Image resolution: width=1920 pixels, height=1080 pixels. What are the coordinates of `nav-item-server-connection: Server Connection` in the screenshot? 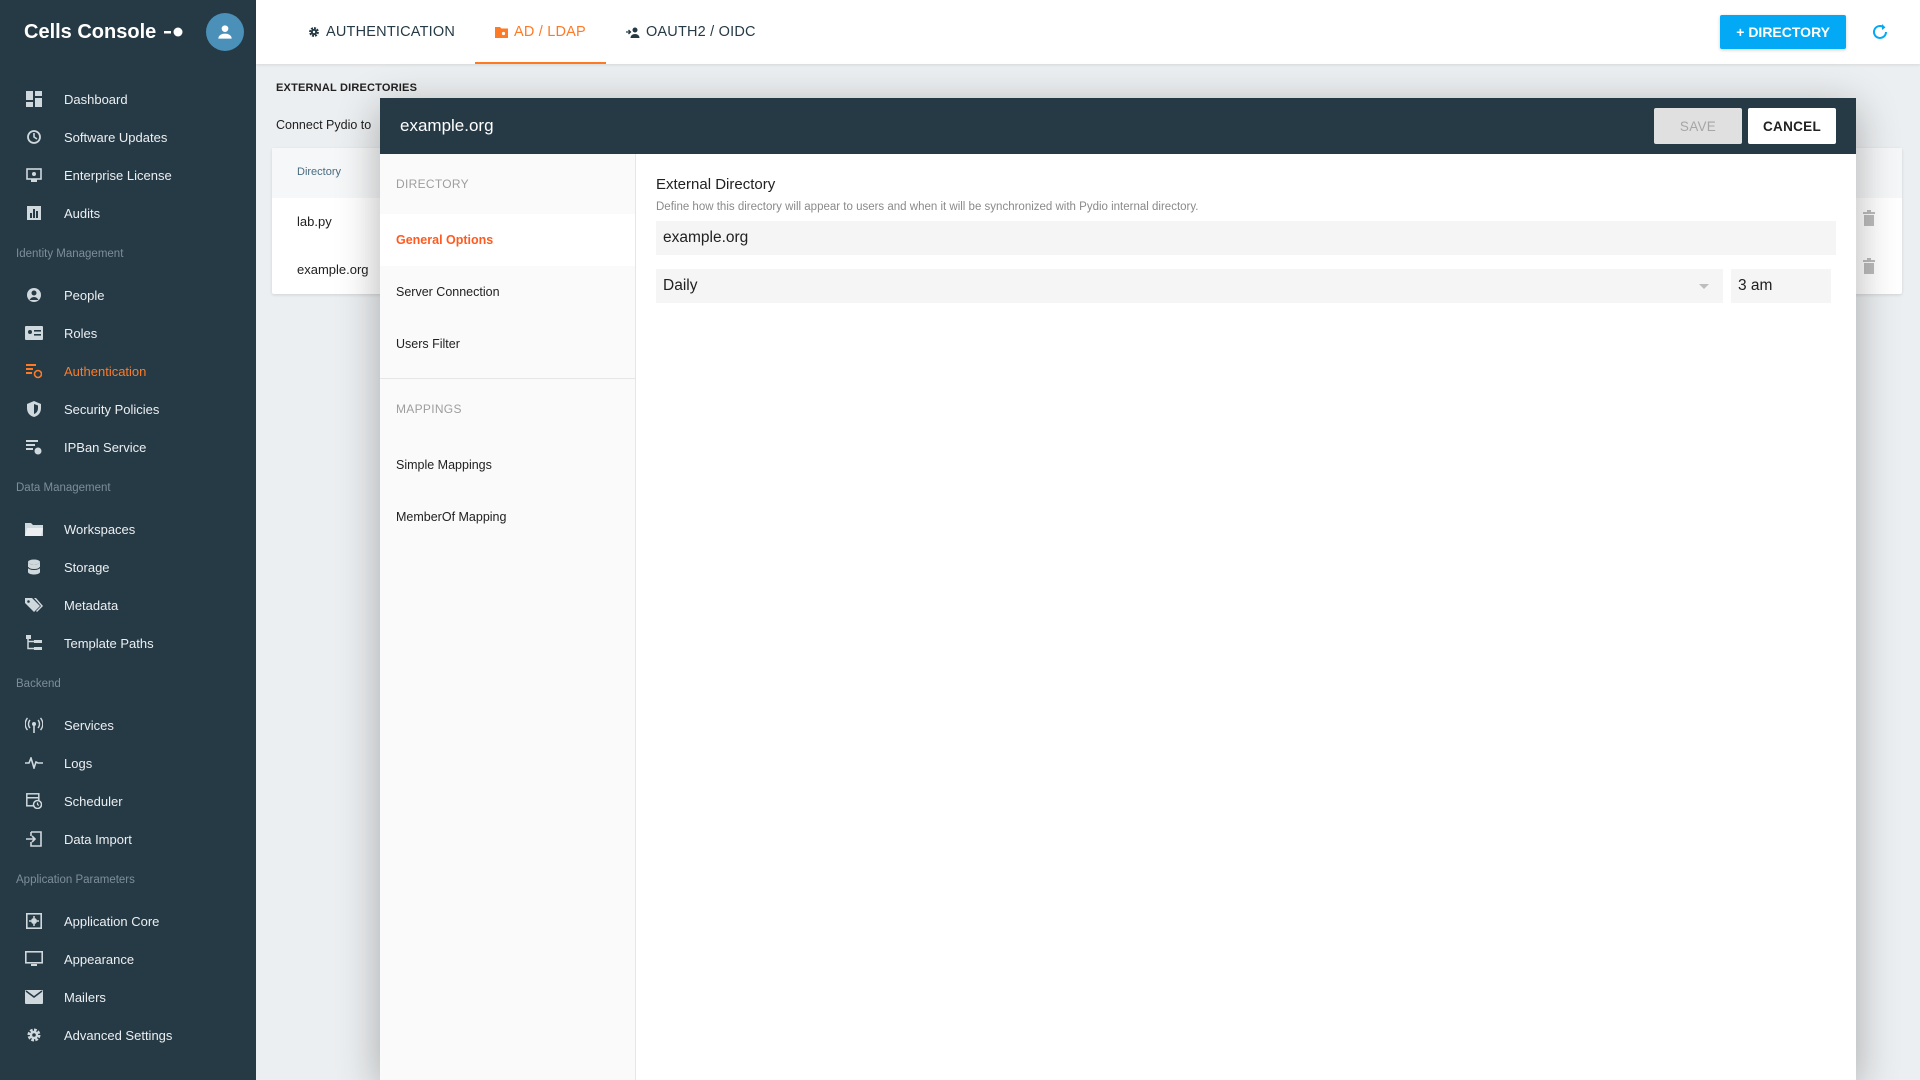 It's located at (507, 292).